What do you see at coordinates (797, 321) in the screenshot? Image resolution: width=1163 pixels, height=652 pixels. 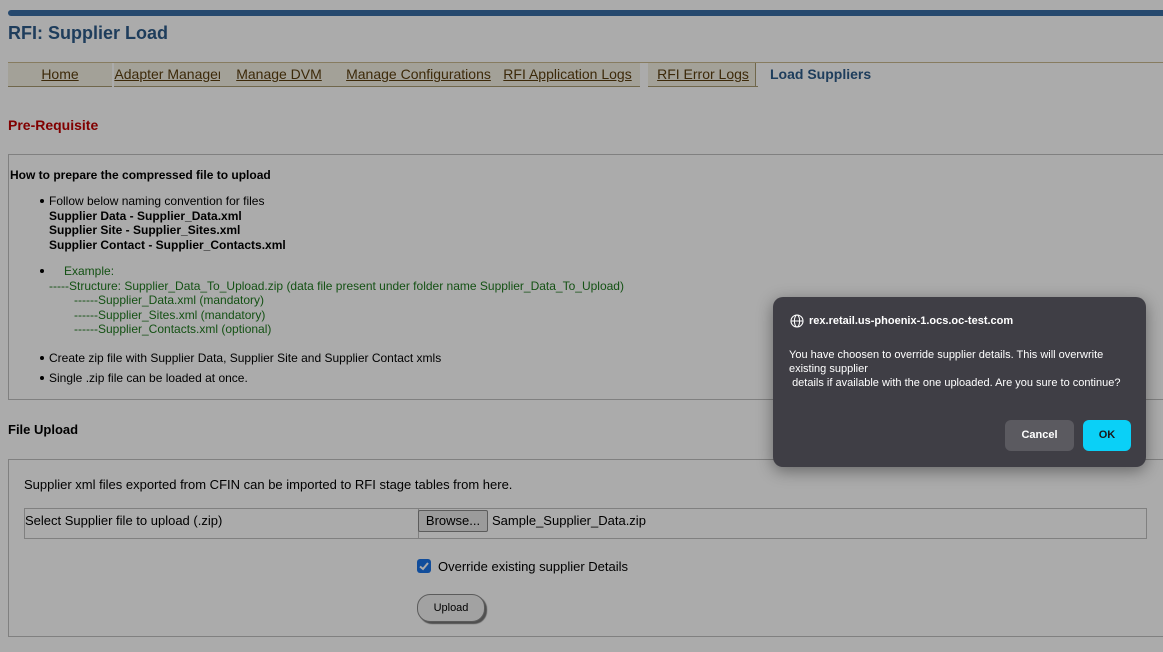 I see `globe-icon` at bounding box center [797, 321].